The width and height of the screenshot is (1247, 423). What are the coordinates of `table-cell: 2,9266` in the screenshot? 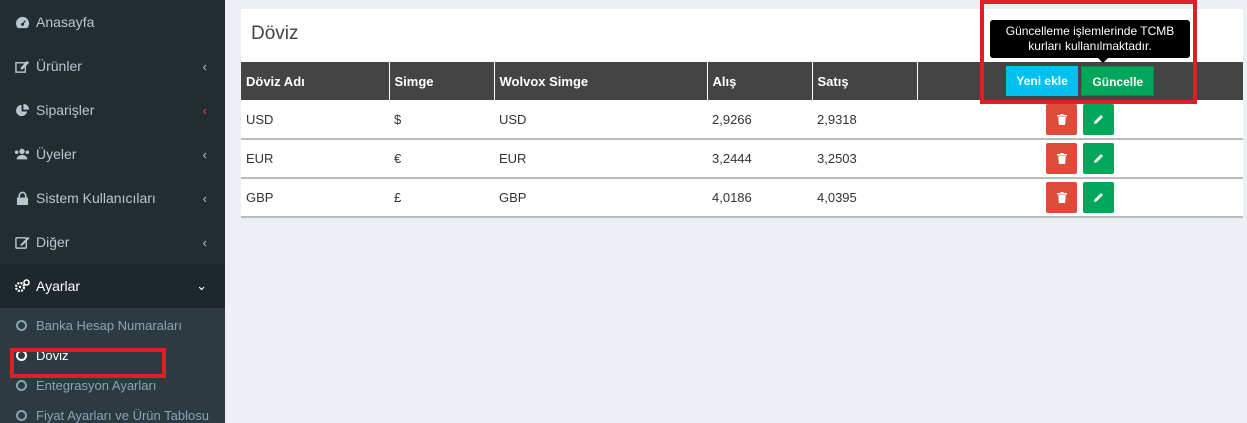 It's located at (759, 120).